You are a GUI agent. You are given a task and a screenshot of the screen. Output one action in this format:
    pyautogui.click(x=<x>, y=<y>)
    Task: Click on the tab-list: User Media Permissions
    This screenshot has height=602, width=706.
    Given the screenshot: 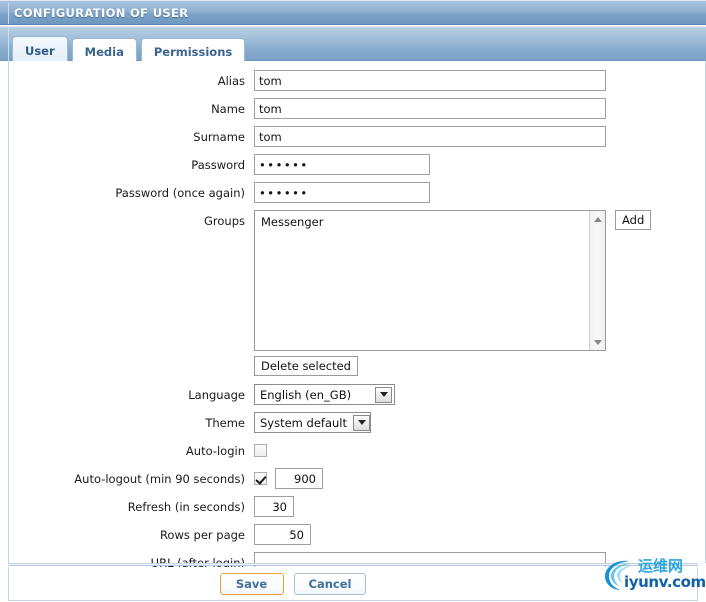 What is the action you would take?
    pyautogui.click(x=129, y=50)
    